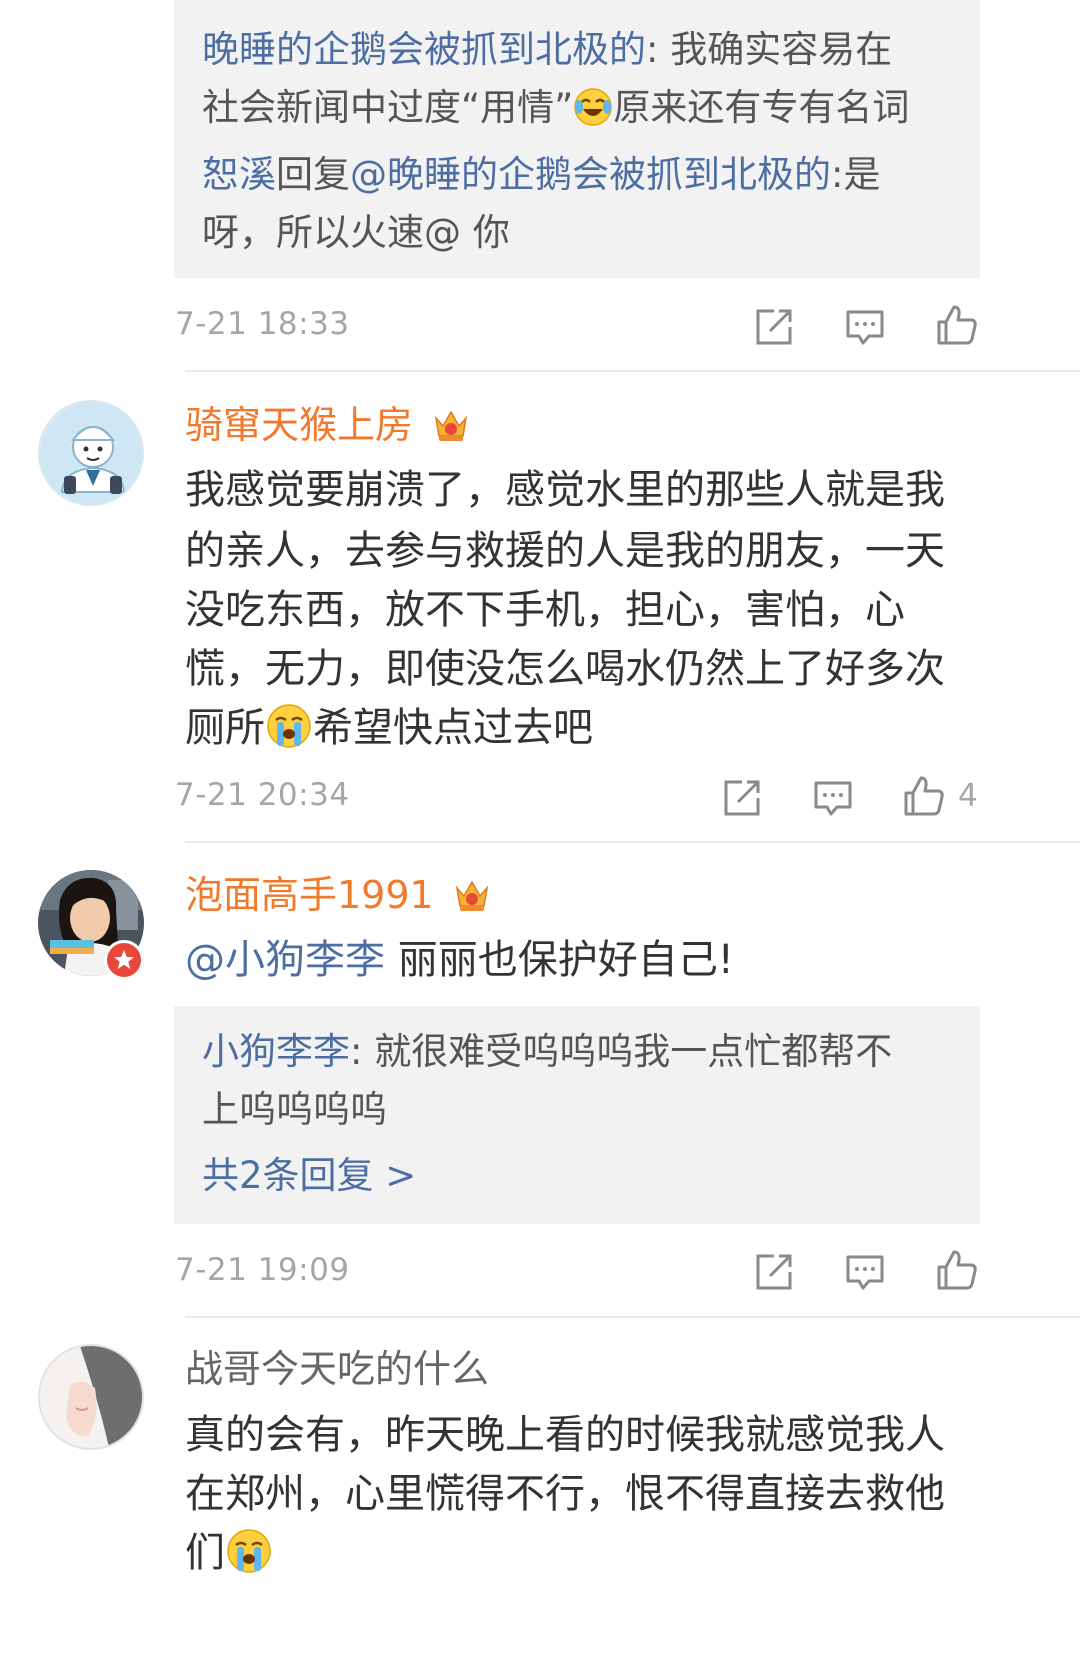  I want to click on reply-text: 呀，所以火速@ 你, so click(356, 232).